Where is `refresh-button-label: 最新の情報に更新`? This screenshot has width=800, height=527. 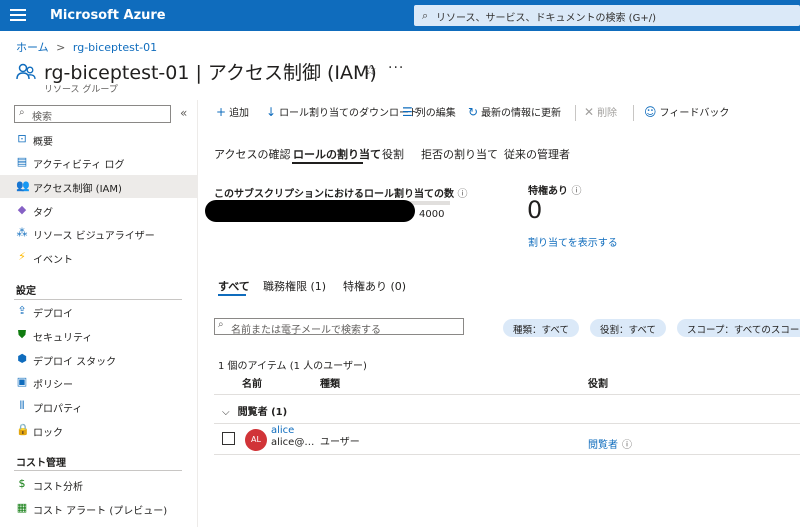 refresh-button-label: 最新の情報に更新 is located at coordinates (521, 113).